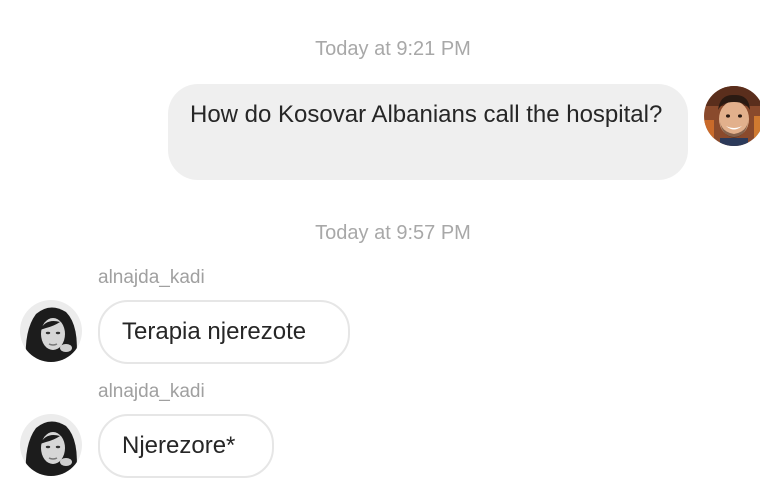 This screenshot has width=760, height=498. Describe the element at coordinates (214, 331) in the screenshot. I see `message-text: Terapia njerezote` at that location.